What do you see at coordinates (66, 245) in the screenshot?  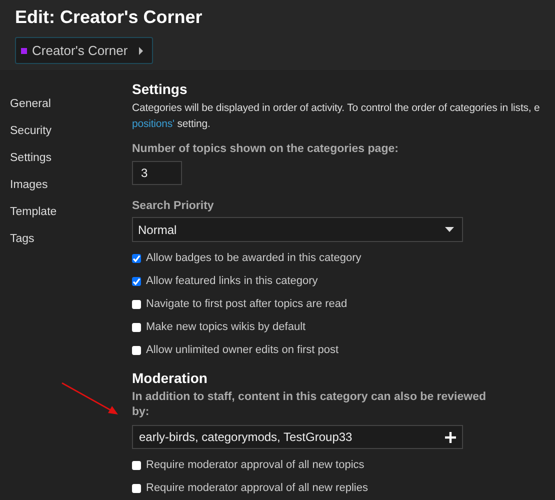 I see `sidebar-item: Tags` at bounding box center [66, 245].